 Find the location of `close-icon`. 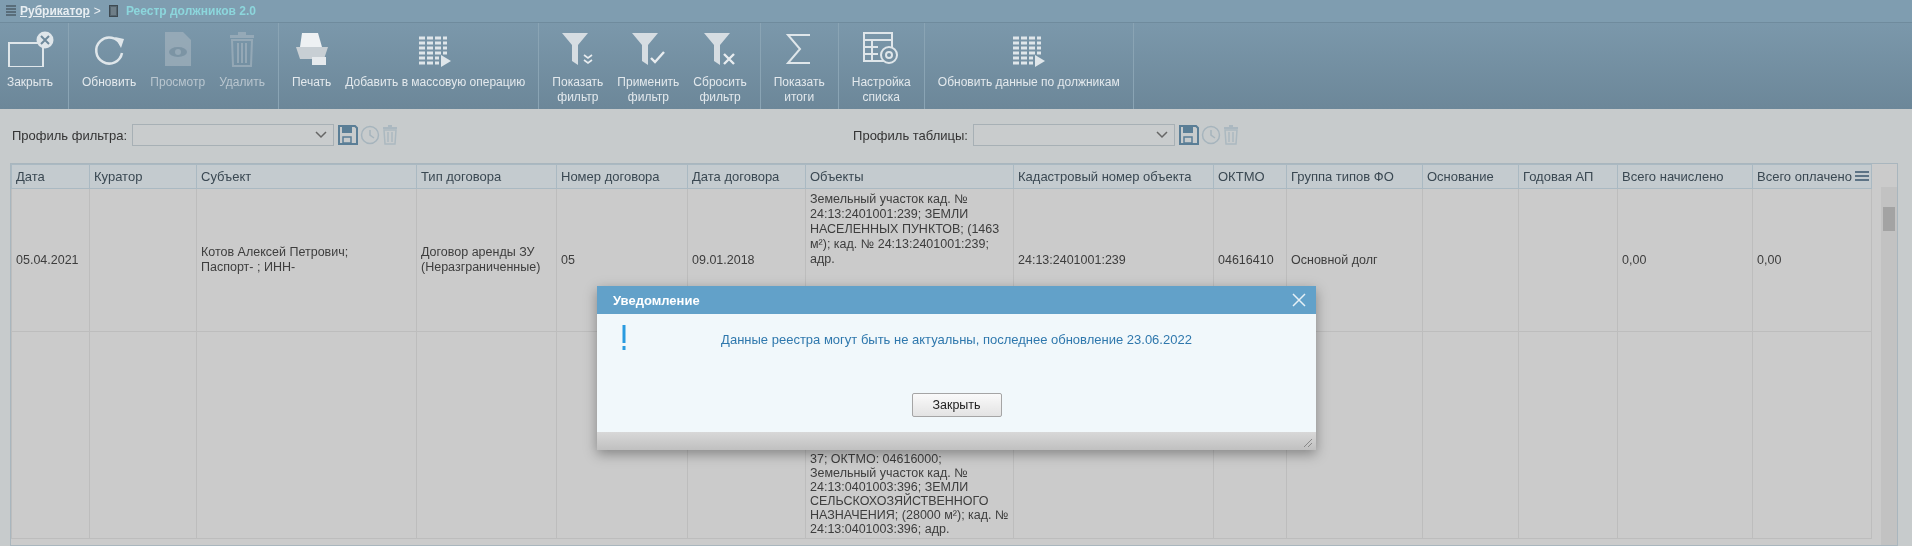

close-icon is located at coordinates (1299, 300).